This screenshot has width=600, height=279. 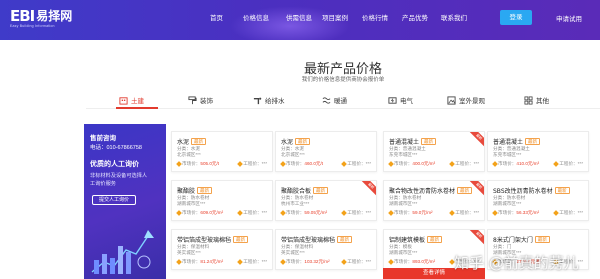 I want to click on product-card: 聚酯胶 最新 分类：防水卷材 湖南城市区*** 市场价：609.0元/m² 工程价：***, so click(x=222, y=200).